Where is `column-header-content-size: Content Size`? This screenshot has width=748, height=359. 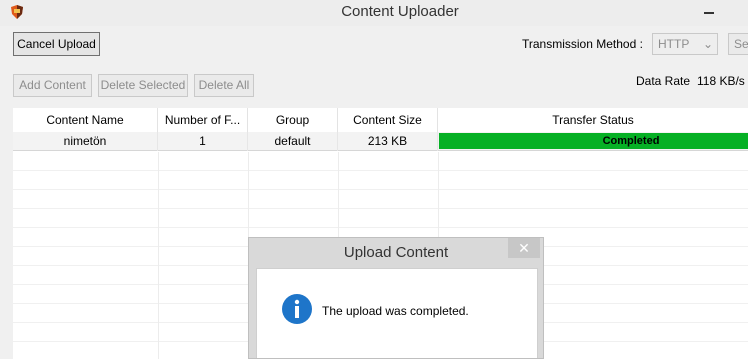
column-header-content-size: Content Size is located at coordinates (388, 120).